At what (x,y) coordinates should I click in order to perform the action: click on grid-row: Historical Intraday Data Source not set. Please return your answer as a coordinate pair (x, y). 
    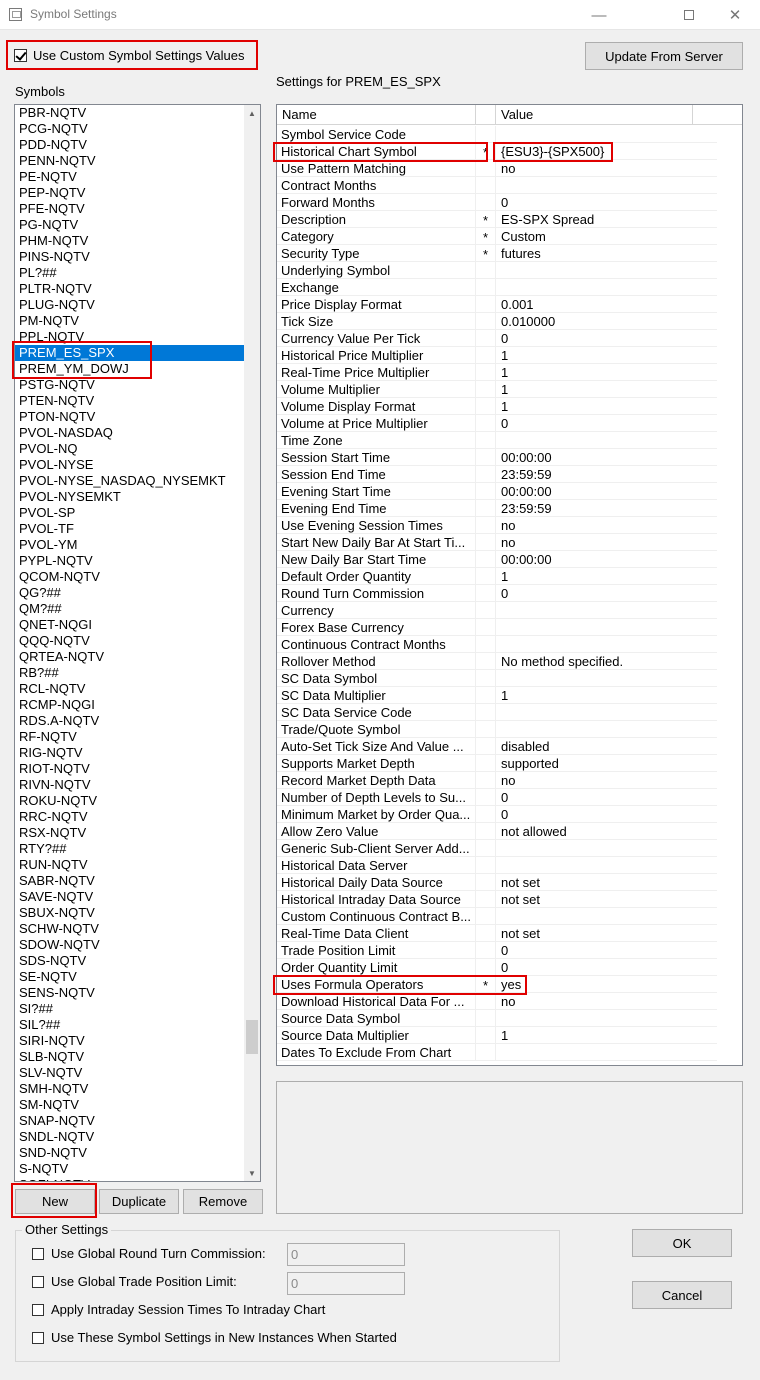
    Looking at the image, I should click on (497, 899).